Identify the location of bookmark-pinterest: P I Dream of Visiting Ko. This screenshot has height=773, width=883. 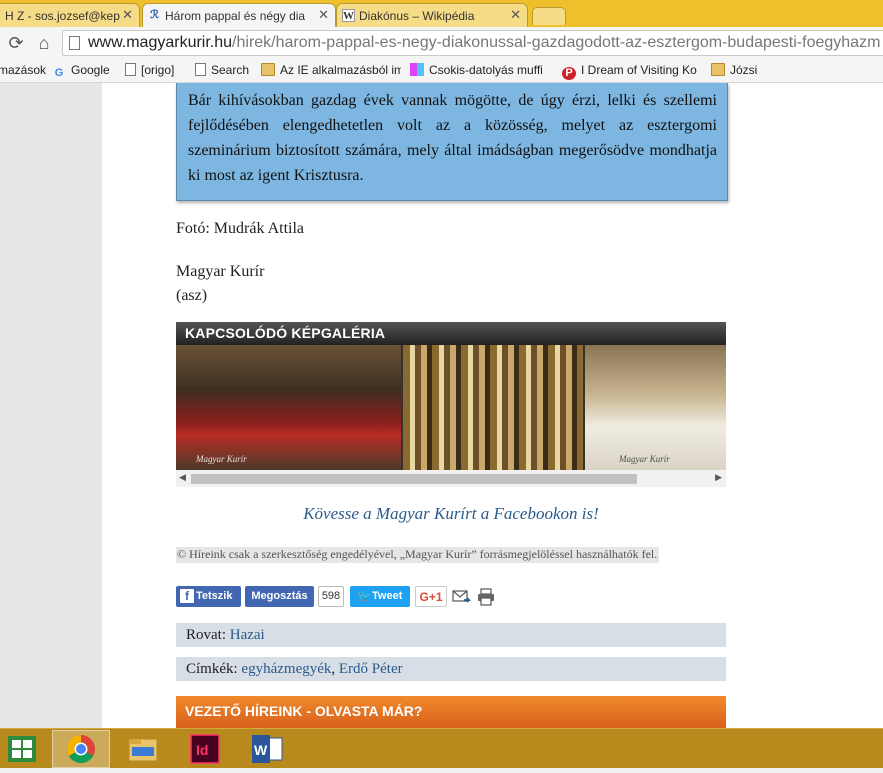
(632, 71).